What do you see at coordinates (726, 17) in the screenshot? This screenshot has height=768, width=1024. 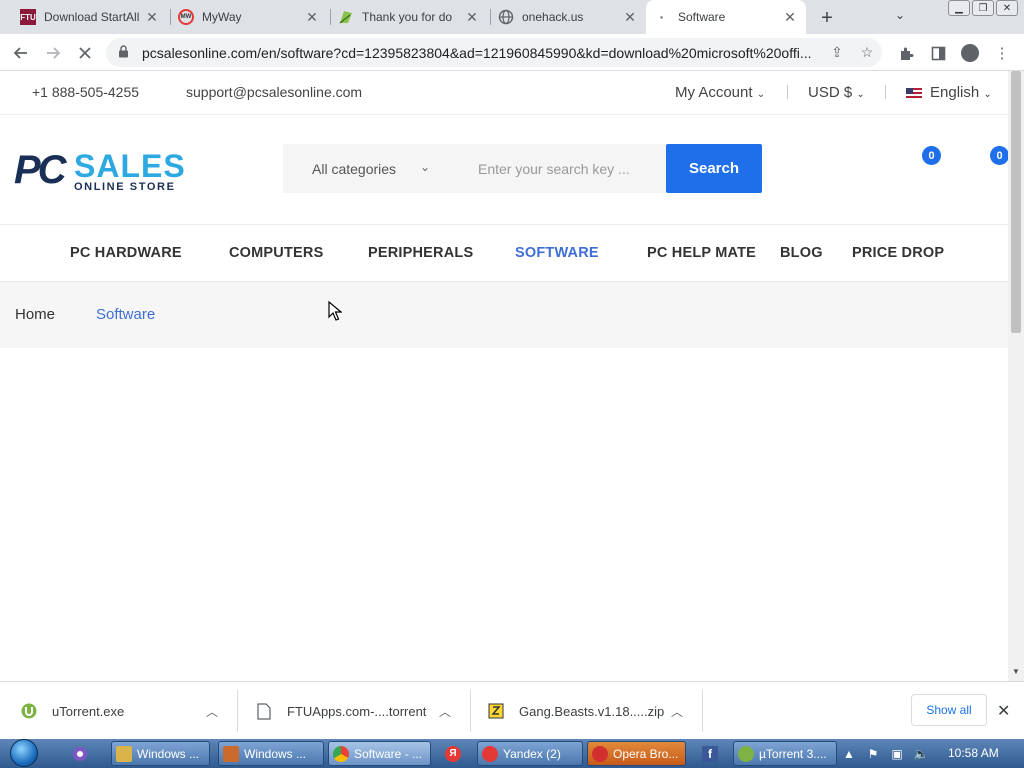 I see `tab-software: · Software ✕` at bounding box center [726, 17].